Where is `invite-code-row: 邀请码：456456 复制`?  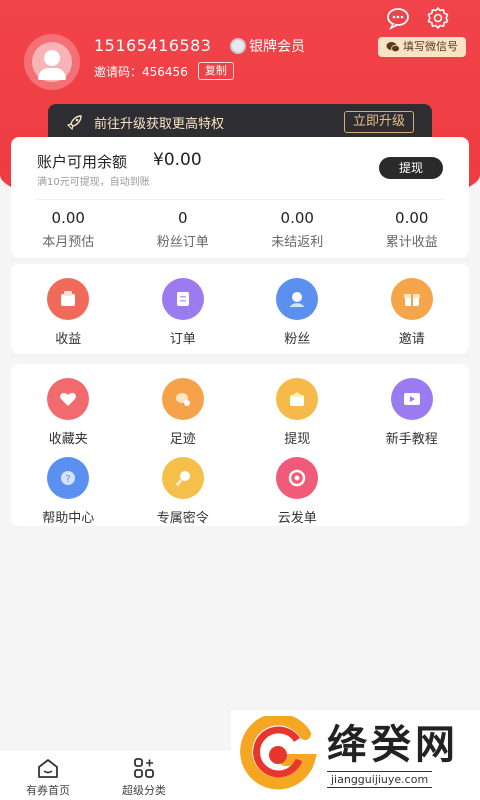
invite-code-row: 邀请码：456456 复制 is located at coordinates (164, 71).